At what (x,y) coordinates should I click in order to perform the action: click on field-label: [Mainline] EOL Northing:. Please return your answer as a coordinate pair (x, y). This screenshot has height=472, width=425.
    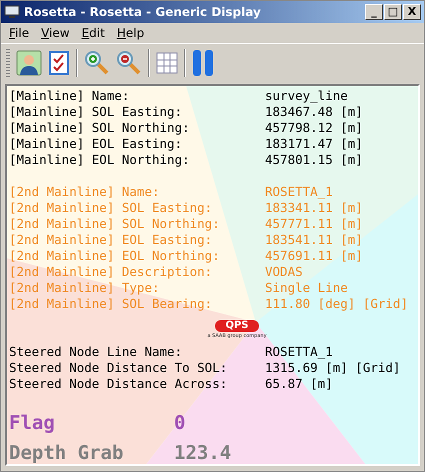
    Looking at the image, I should click on (100, 160).